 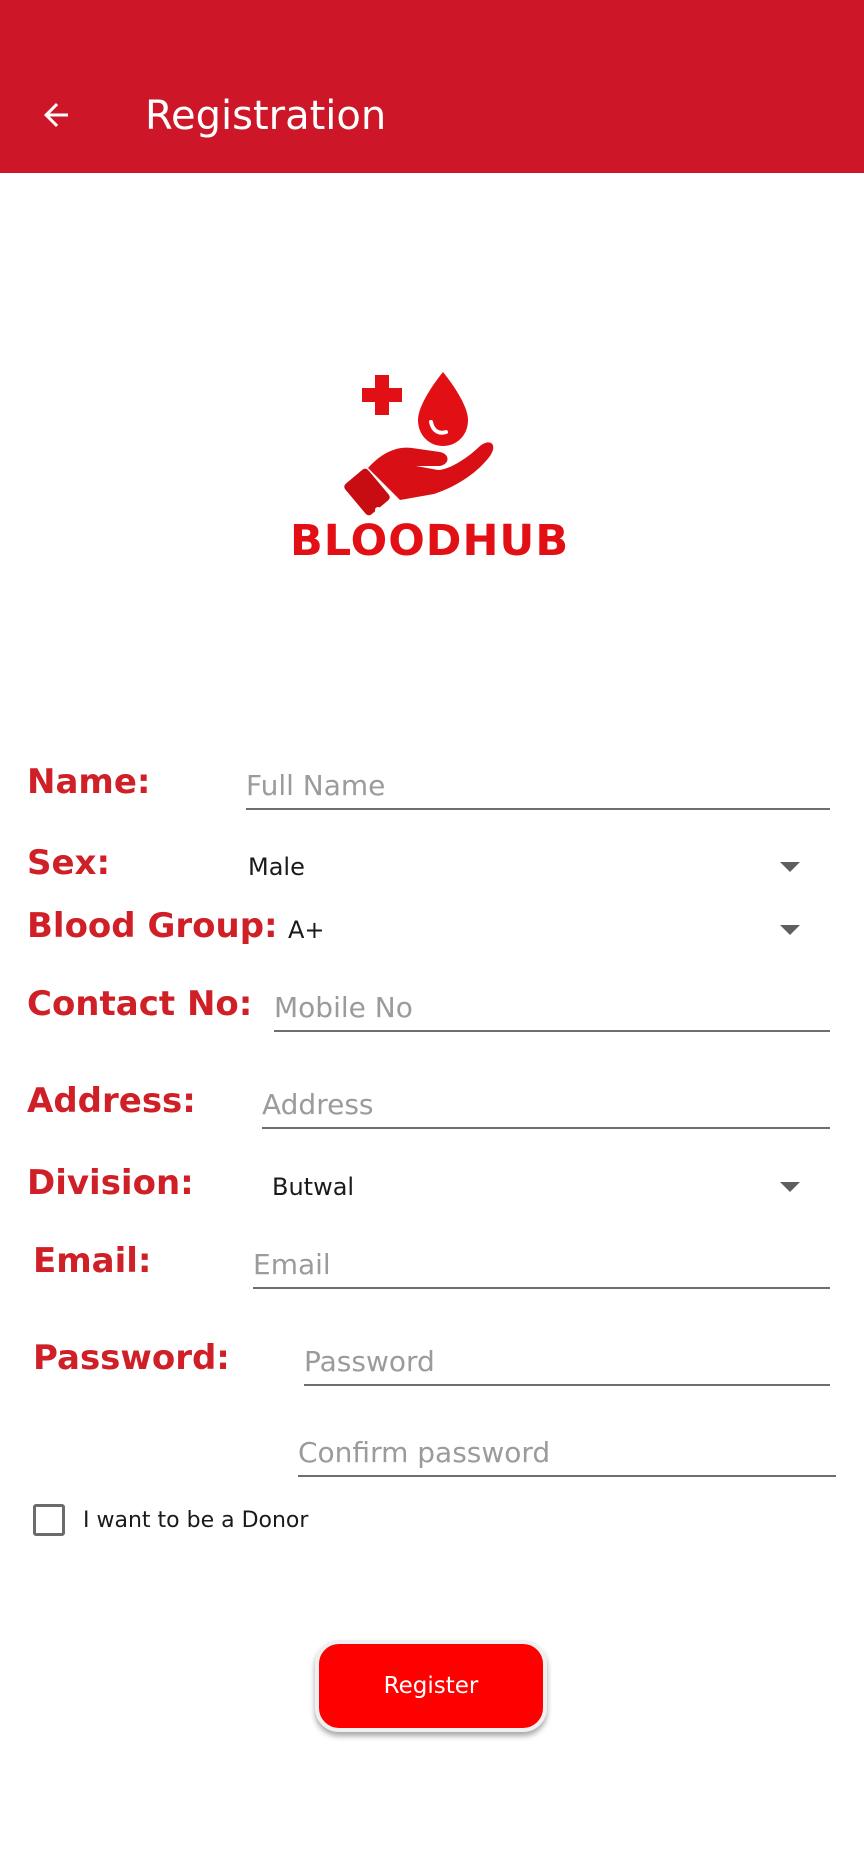 I want to click on contact-label: Contact No:, so click(x=140, y=1004).